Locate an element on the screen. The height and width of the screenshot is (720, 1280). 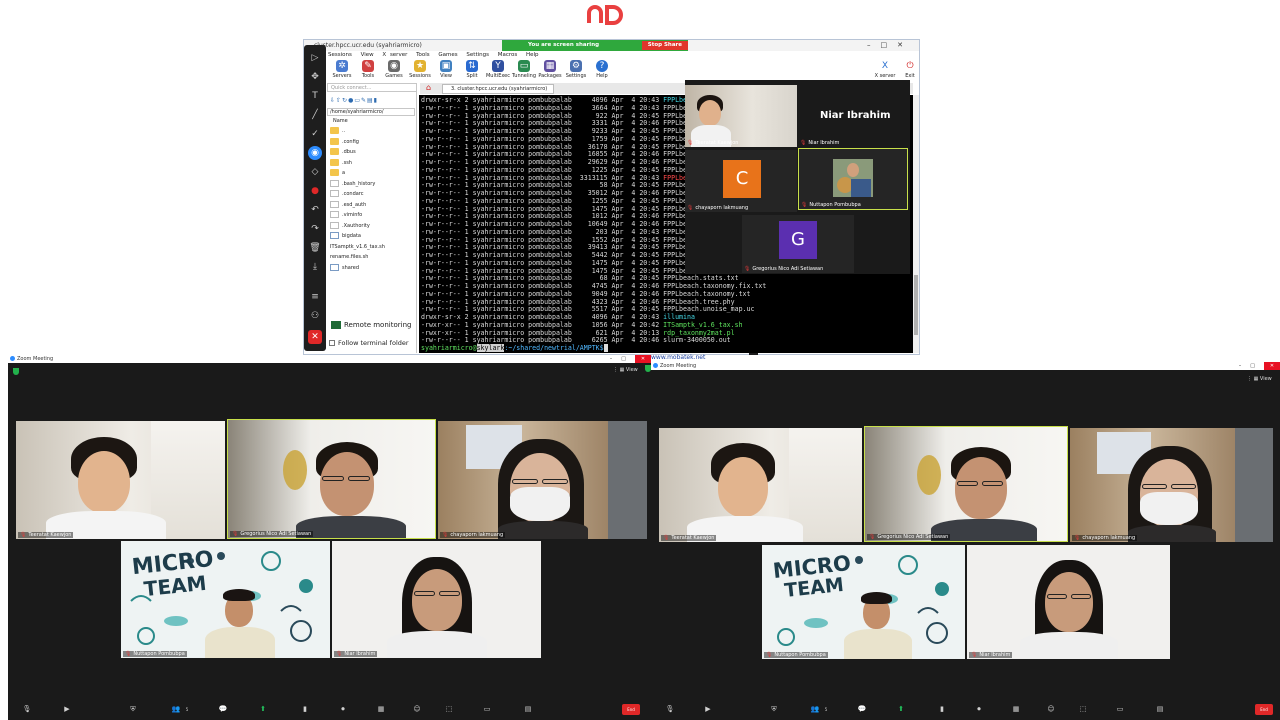
settings-button: ⚙ Settings is located at coordinates (576, 69).